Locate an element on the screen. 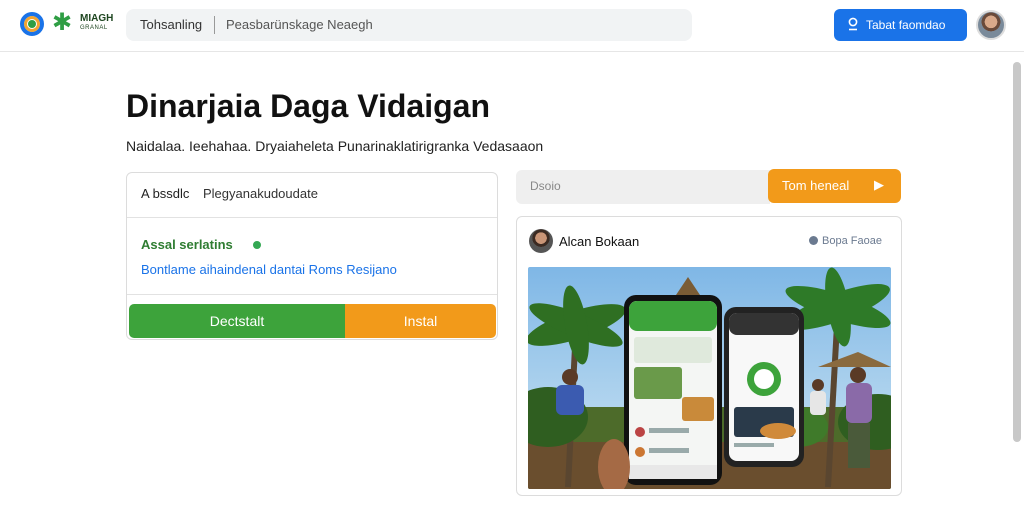 The width and height of the screenshot is (1024, 512). panel-search-placeholder: Dsoio is located at coordinates (545, 186).